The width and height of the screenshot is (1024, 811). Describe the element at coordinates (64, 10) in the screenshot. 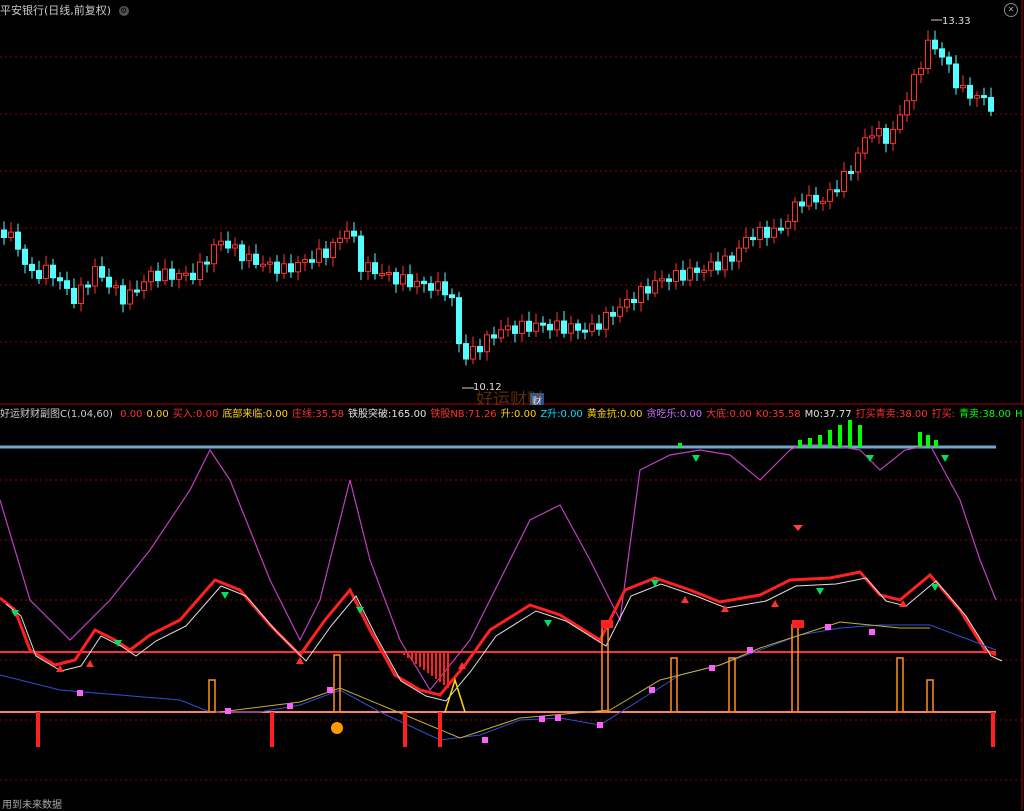

I see `chart-header: 平安银行(日线,前复权) ⚙` at that location.